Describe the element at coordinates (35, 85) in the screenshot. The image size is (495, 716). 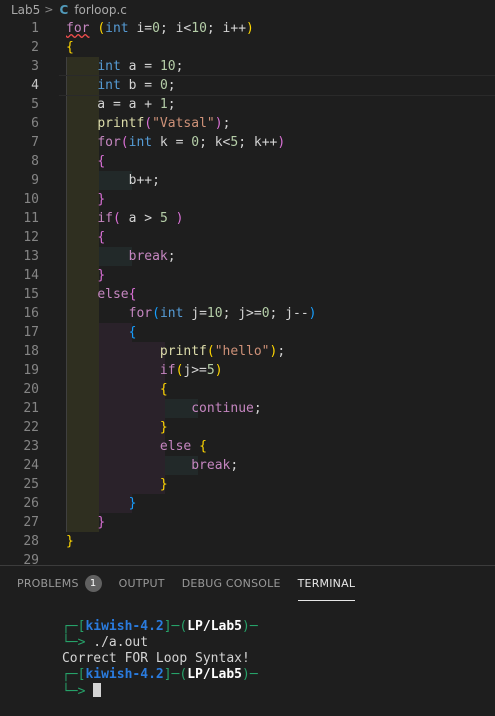
I see `line-number: 4` at that location.